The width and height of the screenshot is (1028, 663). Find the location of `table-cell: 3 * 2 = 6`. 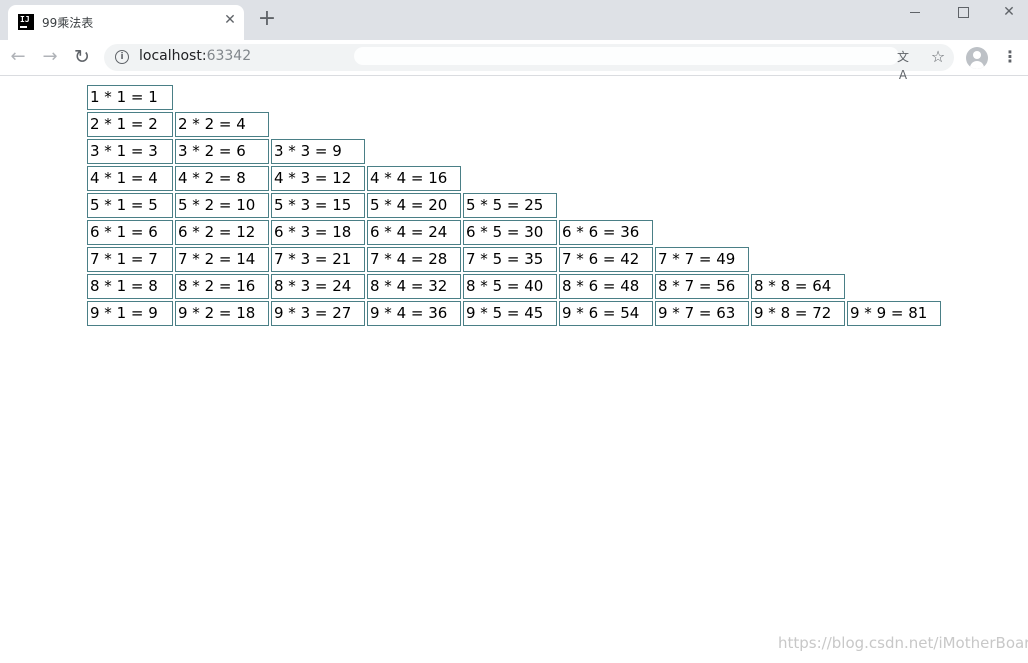

table-cell: 3 * 2 = 6 is located at coordinates (222, 151).